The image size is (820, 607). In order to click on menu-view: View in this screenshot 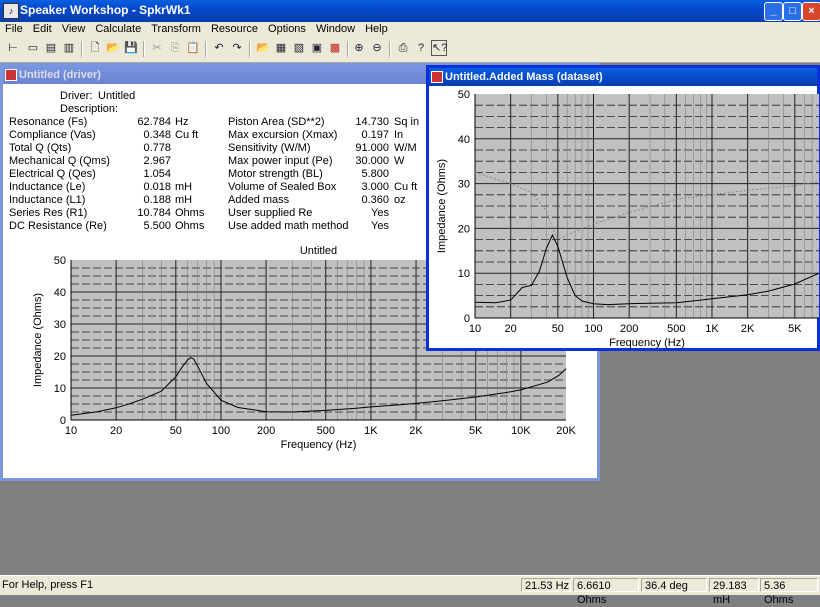, I will do `click(74, 29)`.